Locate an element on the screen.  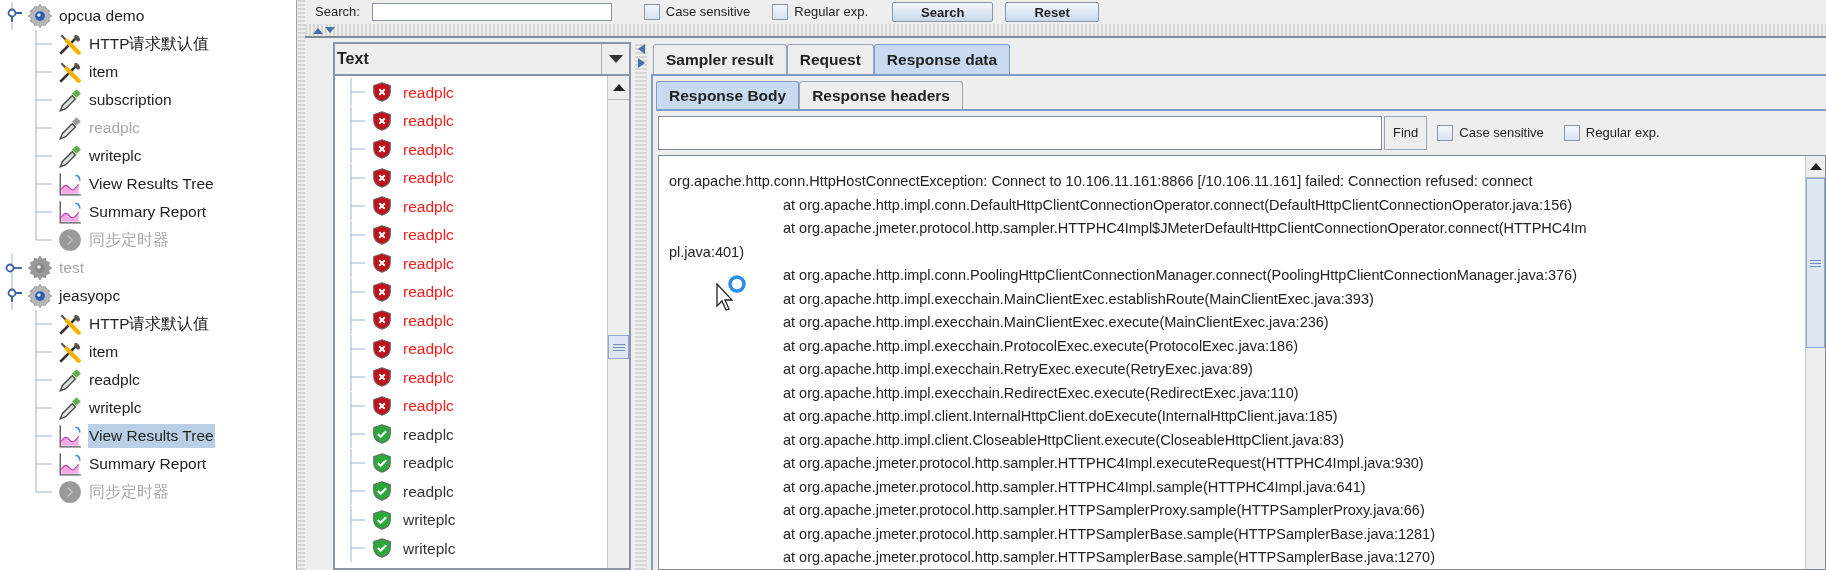
tree-item: jeasyopc is located at coordinates (90, 296).